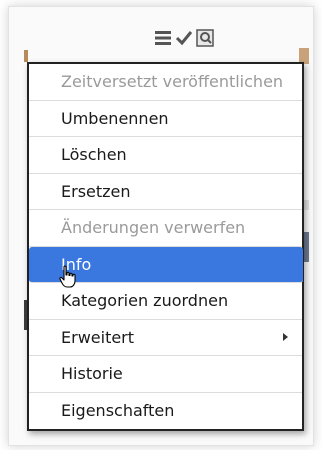 This screenshot has height=450, width=322. I want to click on menu-item-label: Zeitversetzt veröffentlichen, so click(172, 82).